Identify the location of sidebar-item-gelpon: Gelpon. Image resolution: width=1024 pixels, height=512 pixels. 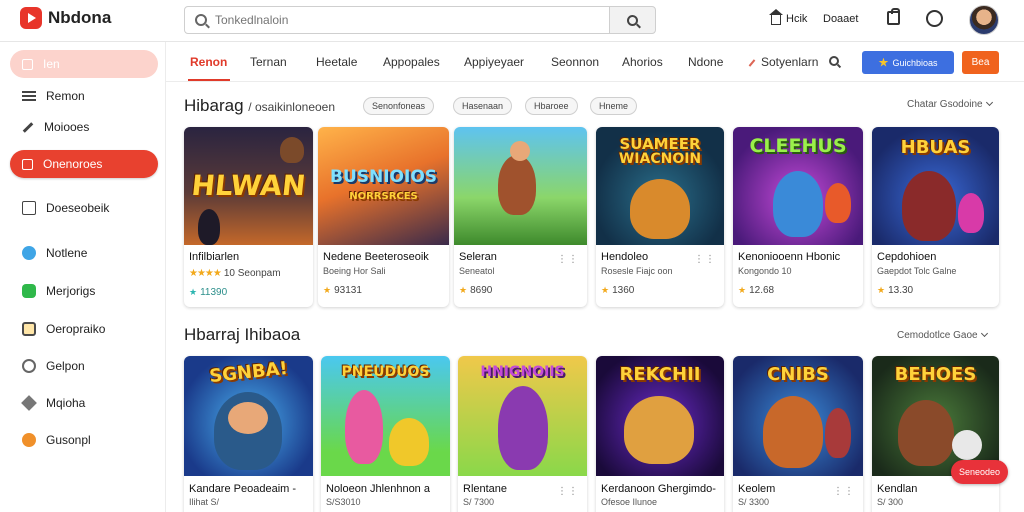
(84, 366).